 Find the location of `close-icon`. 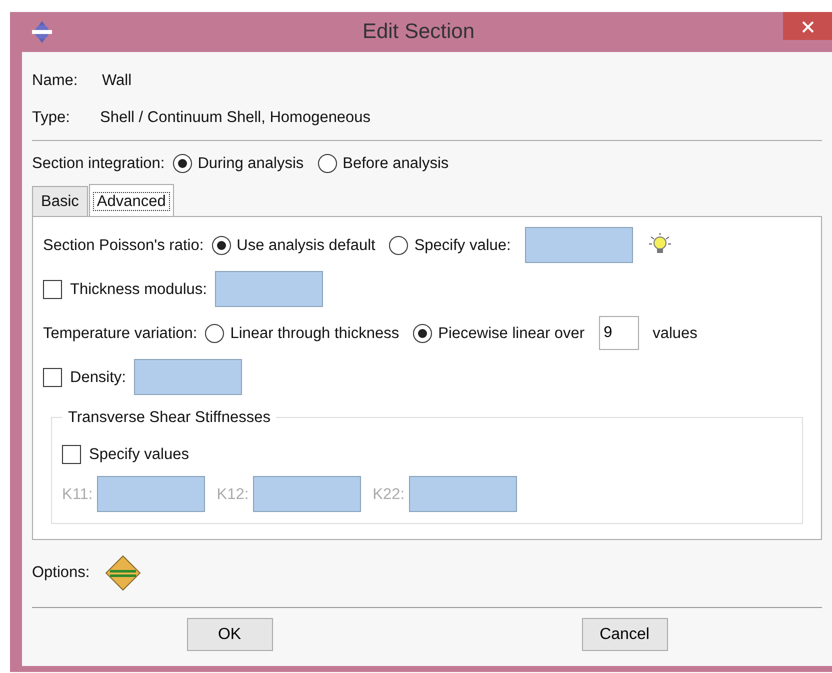

close-icon is located at coordinates (808, 27).